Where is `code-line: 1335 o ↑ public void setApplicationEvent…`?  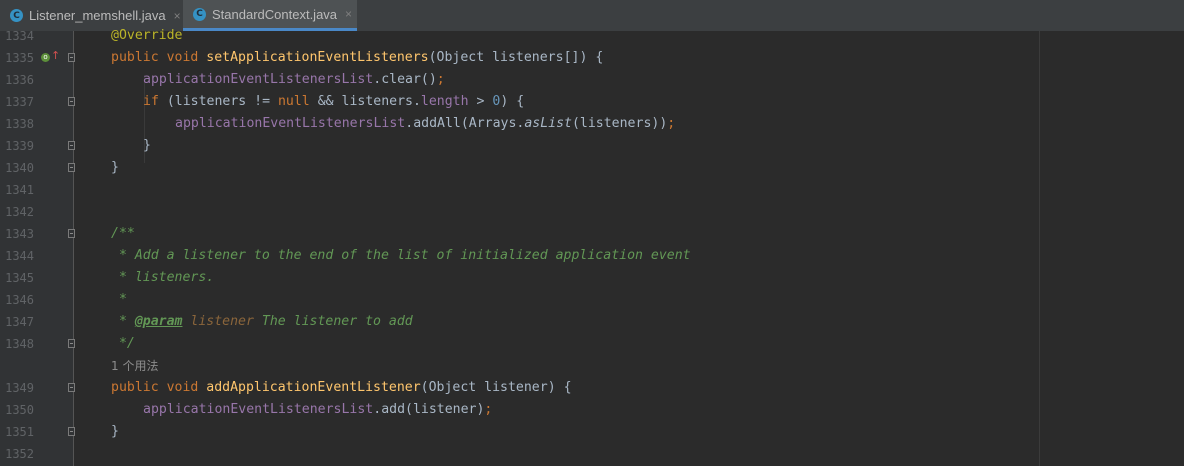
code-line: 1335 o ↑ public void setApplicationEvent… is located at coordinates (592, 58).